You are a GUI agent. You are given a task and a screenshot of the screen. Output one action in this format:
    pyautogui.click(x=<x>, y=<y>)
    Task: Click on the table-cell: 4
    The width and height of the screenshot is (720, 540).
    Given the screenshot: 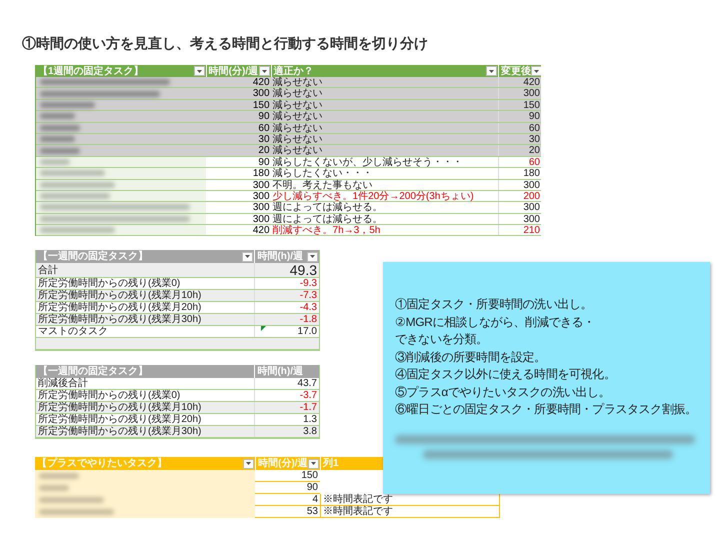 What is the action you would take?
    pyautogui.click(x=287, y=500)
    